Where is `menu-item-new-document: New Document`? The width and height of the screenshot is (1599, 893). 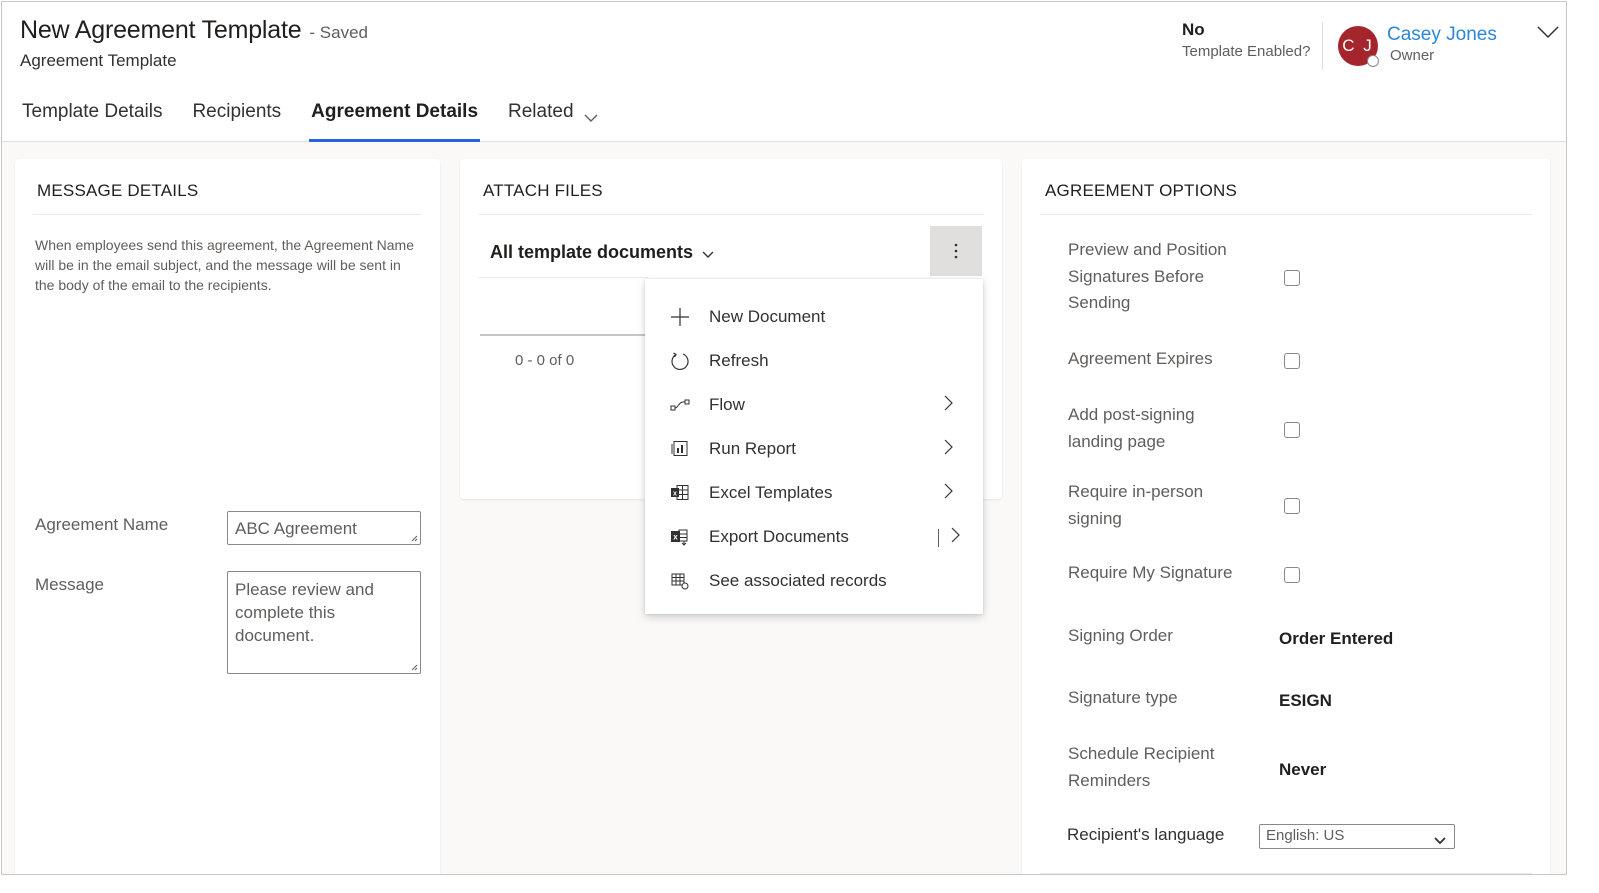
menu-item-new-document: New Document is located at coordinates (814, 317).